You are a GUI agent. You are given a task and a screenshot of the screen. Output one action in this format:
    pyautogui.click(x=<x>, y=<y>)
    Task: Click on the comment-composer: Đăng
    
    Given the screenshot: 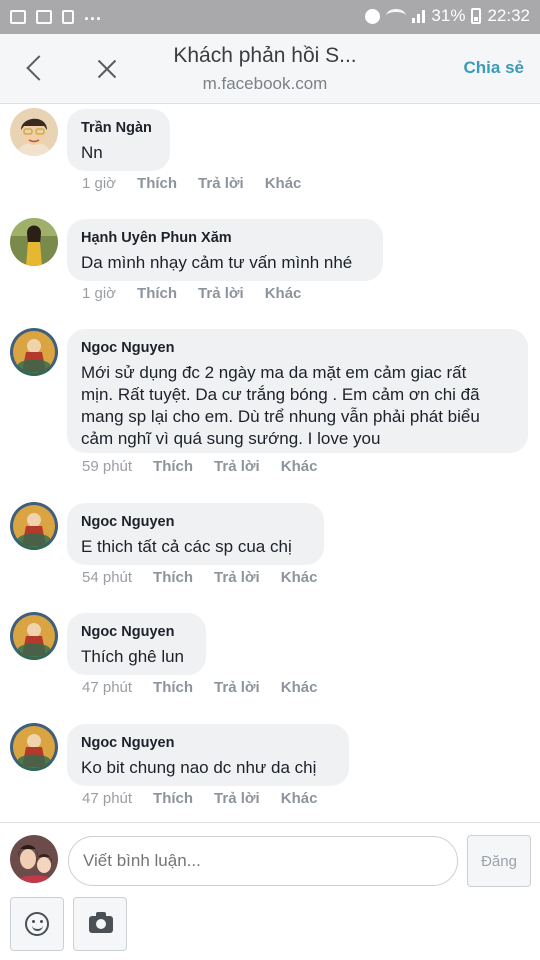 What is the action you would take?
    pyautogui.click(x=270, y=891)
    